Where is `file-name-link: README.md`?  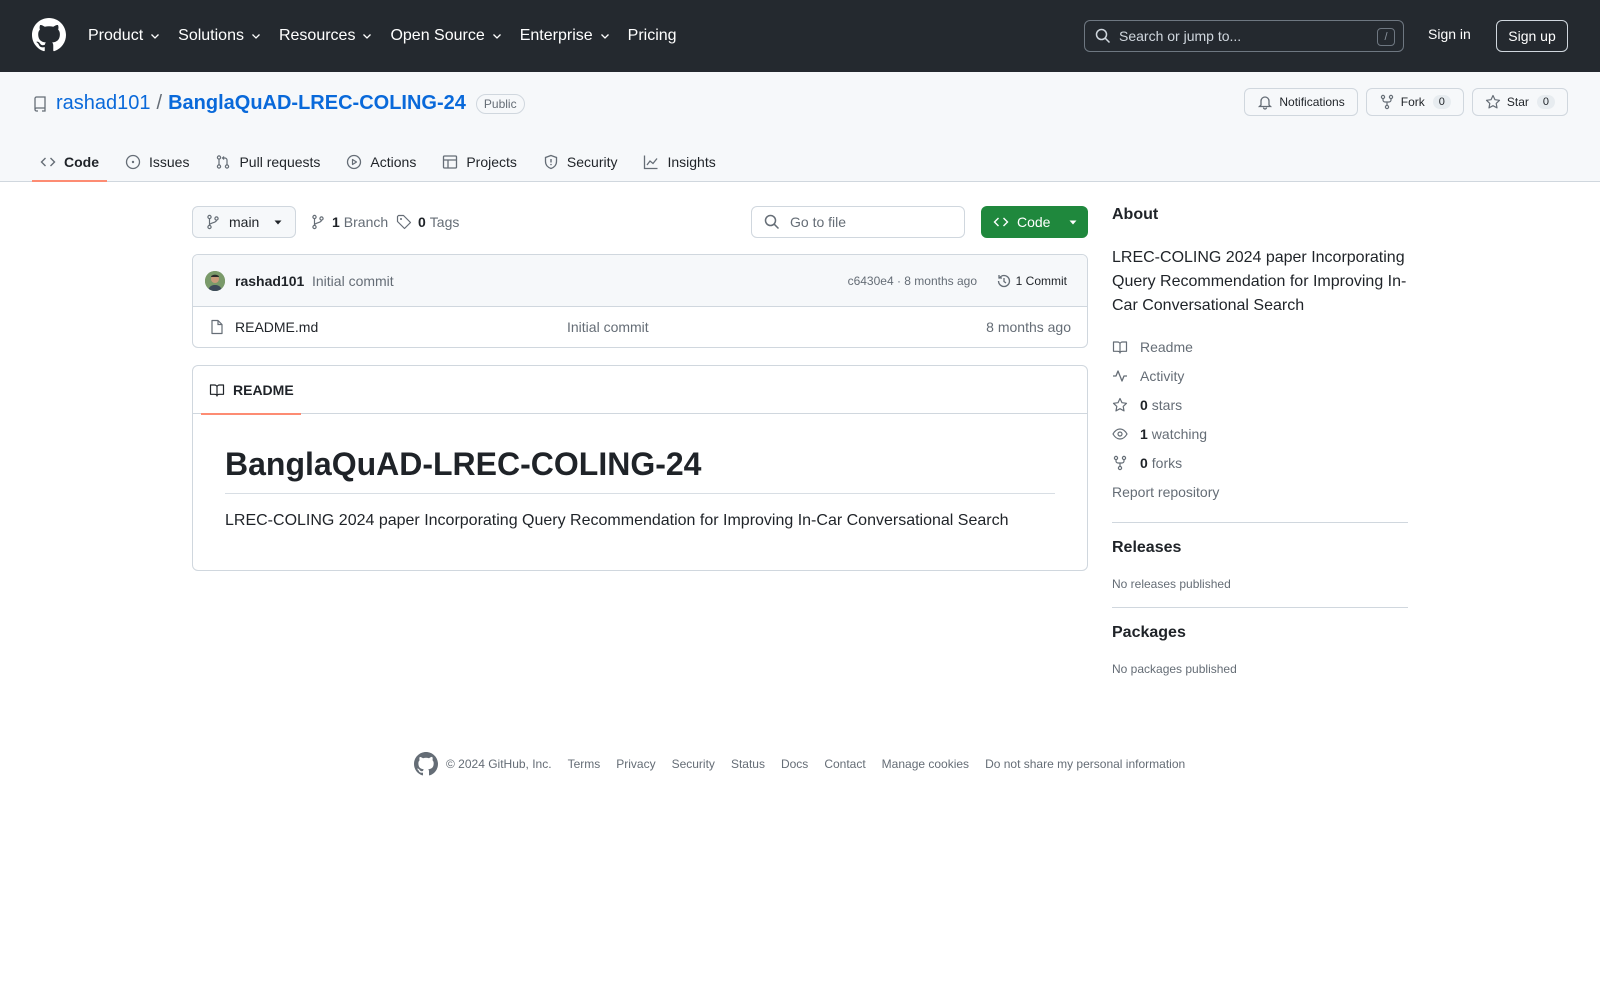
file-name-link: README.md is located at coordinates (276, 327).